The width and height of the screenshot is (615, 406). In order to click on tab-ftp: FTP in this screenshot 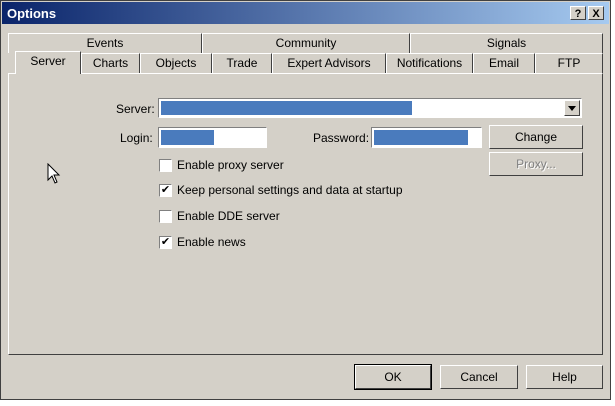, I will do `click(569, 63)`.